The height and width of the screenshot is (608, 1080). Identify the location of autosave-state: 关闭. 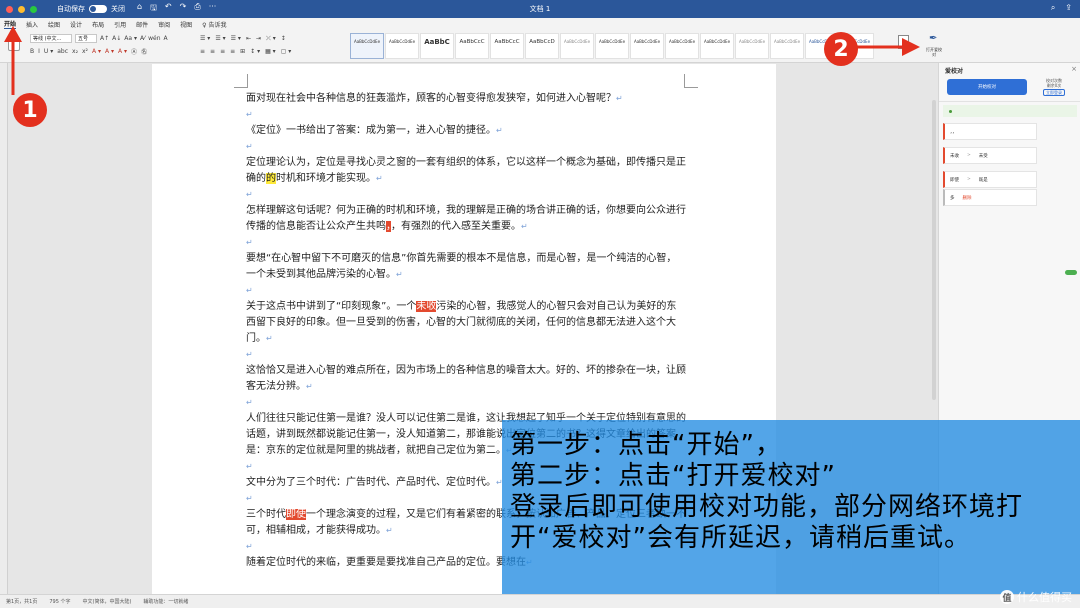
(118, 9).